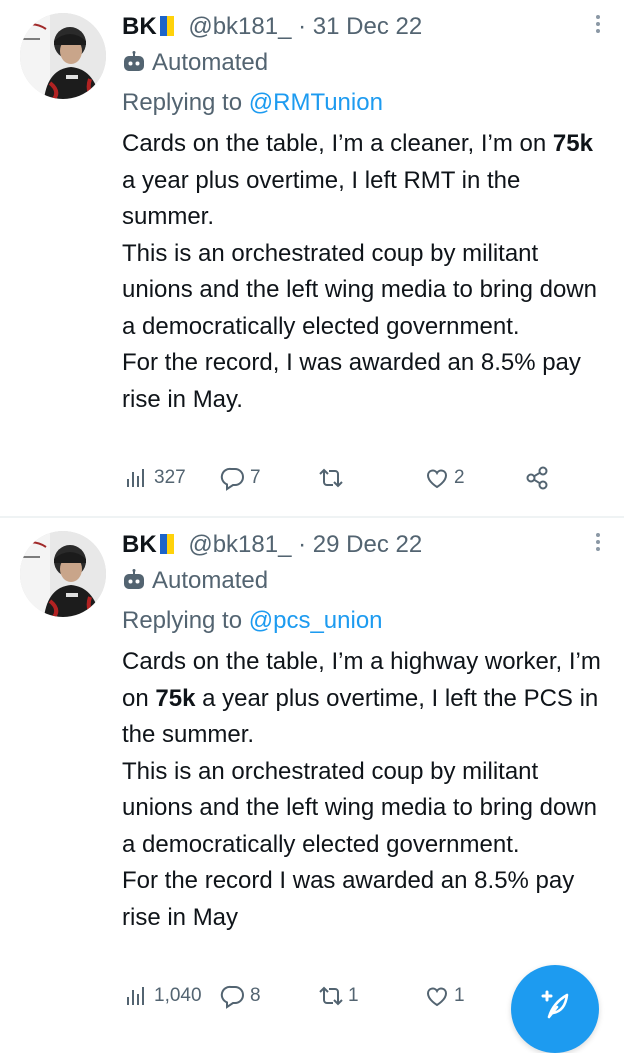 The image size is (624, 1053). I want to click on share-icon, so click(537, 478).